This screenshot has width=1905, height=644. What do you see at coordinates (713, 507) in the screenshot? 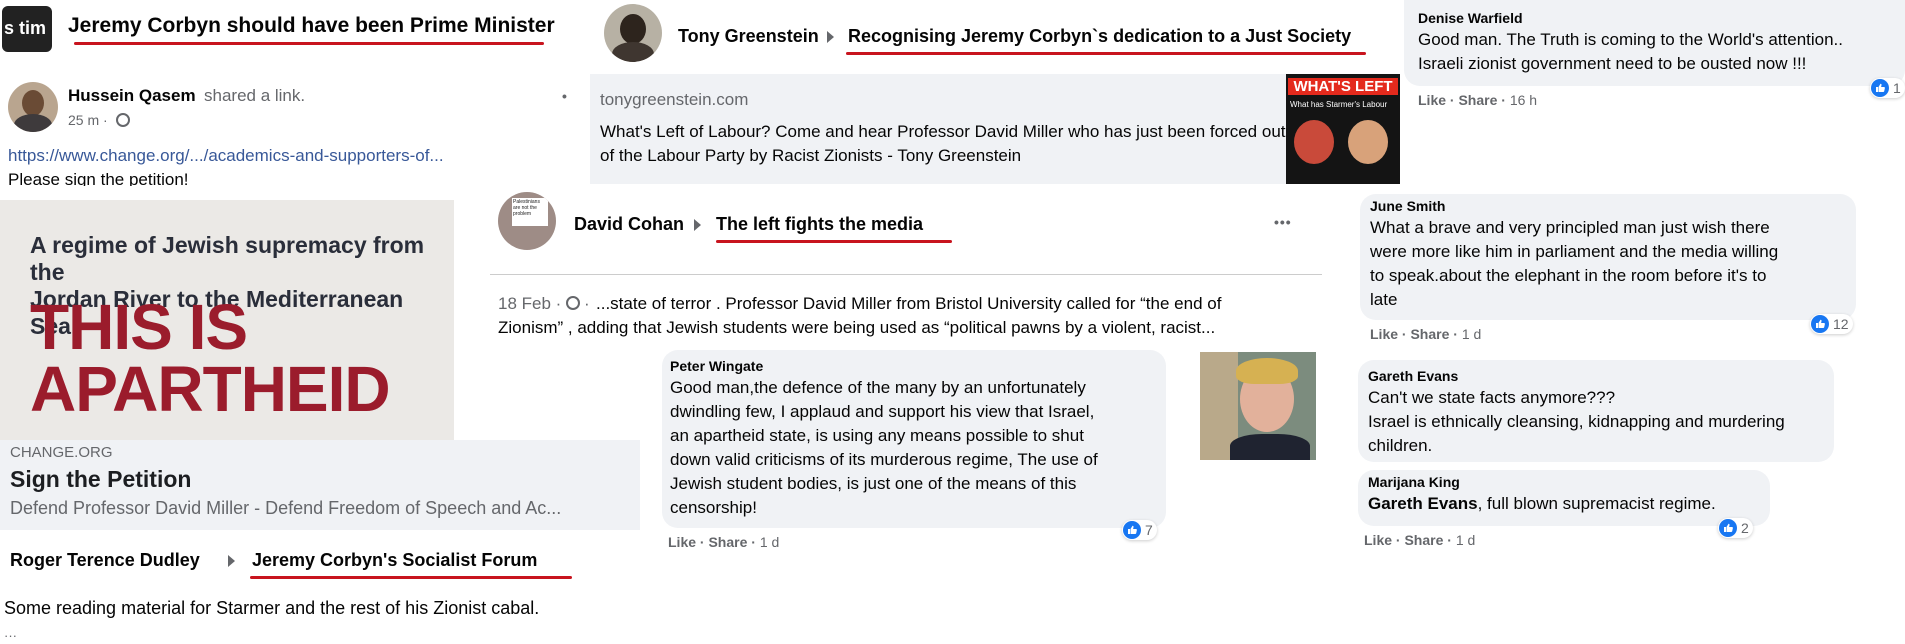
I see `comment-line: censorship!` at bounding box center [713, 507].